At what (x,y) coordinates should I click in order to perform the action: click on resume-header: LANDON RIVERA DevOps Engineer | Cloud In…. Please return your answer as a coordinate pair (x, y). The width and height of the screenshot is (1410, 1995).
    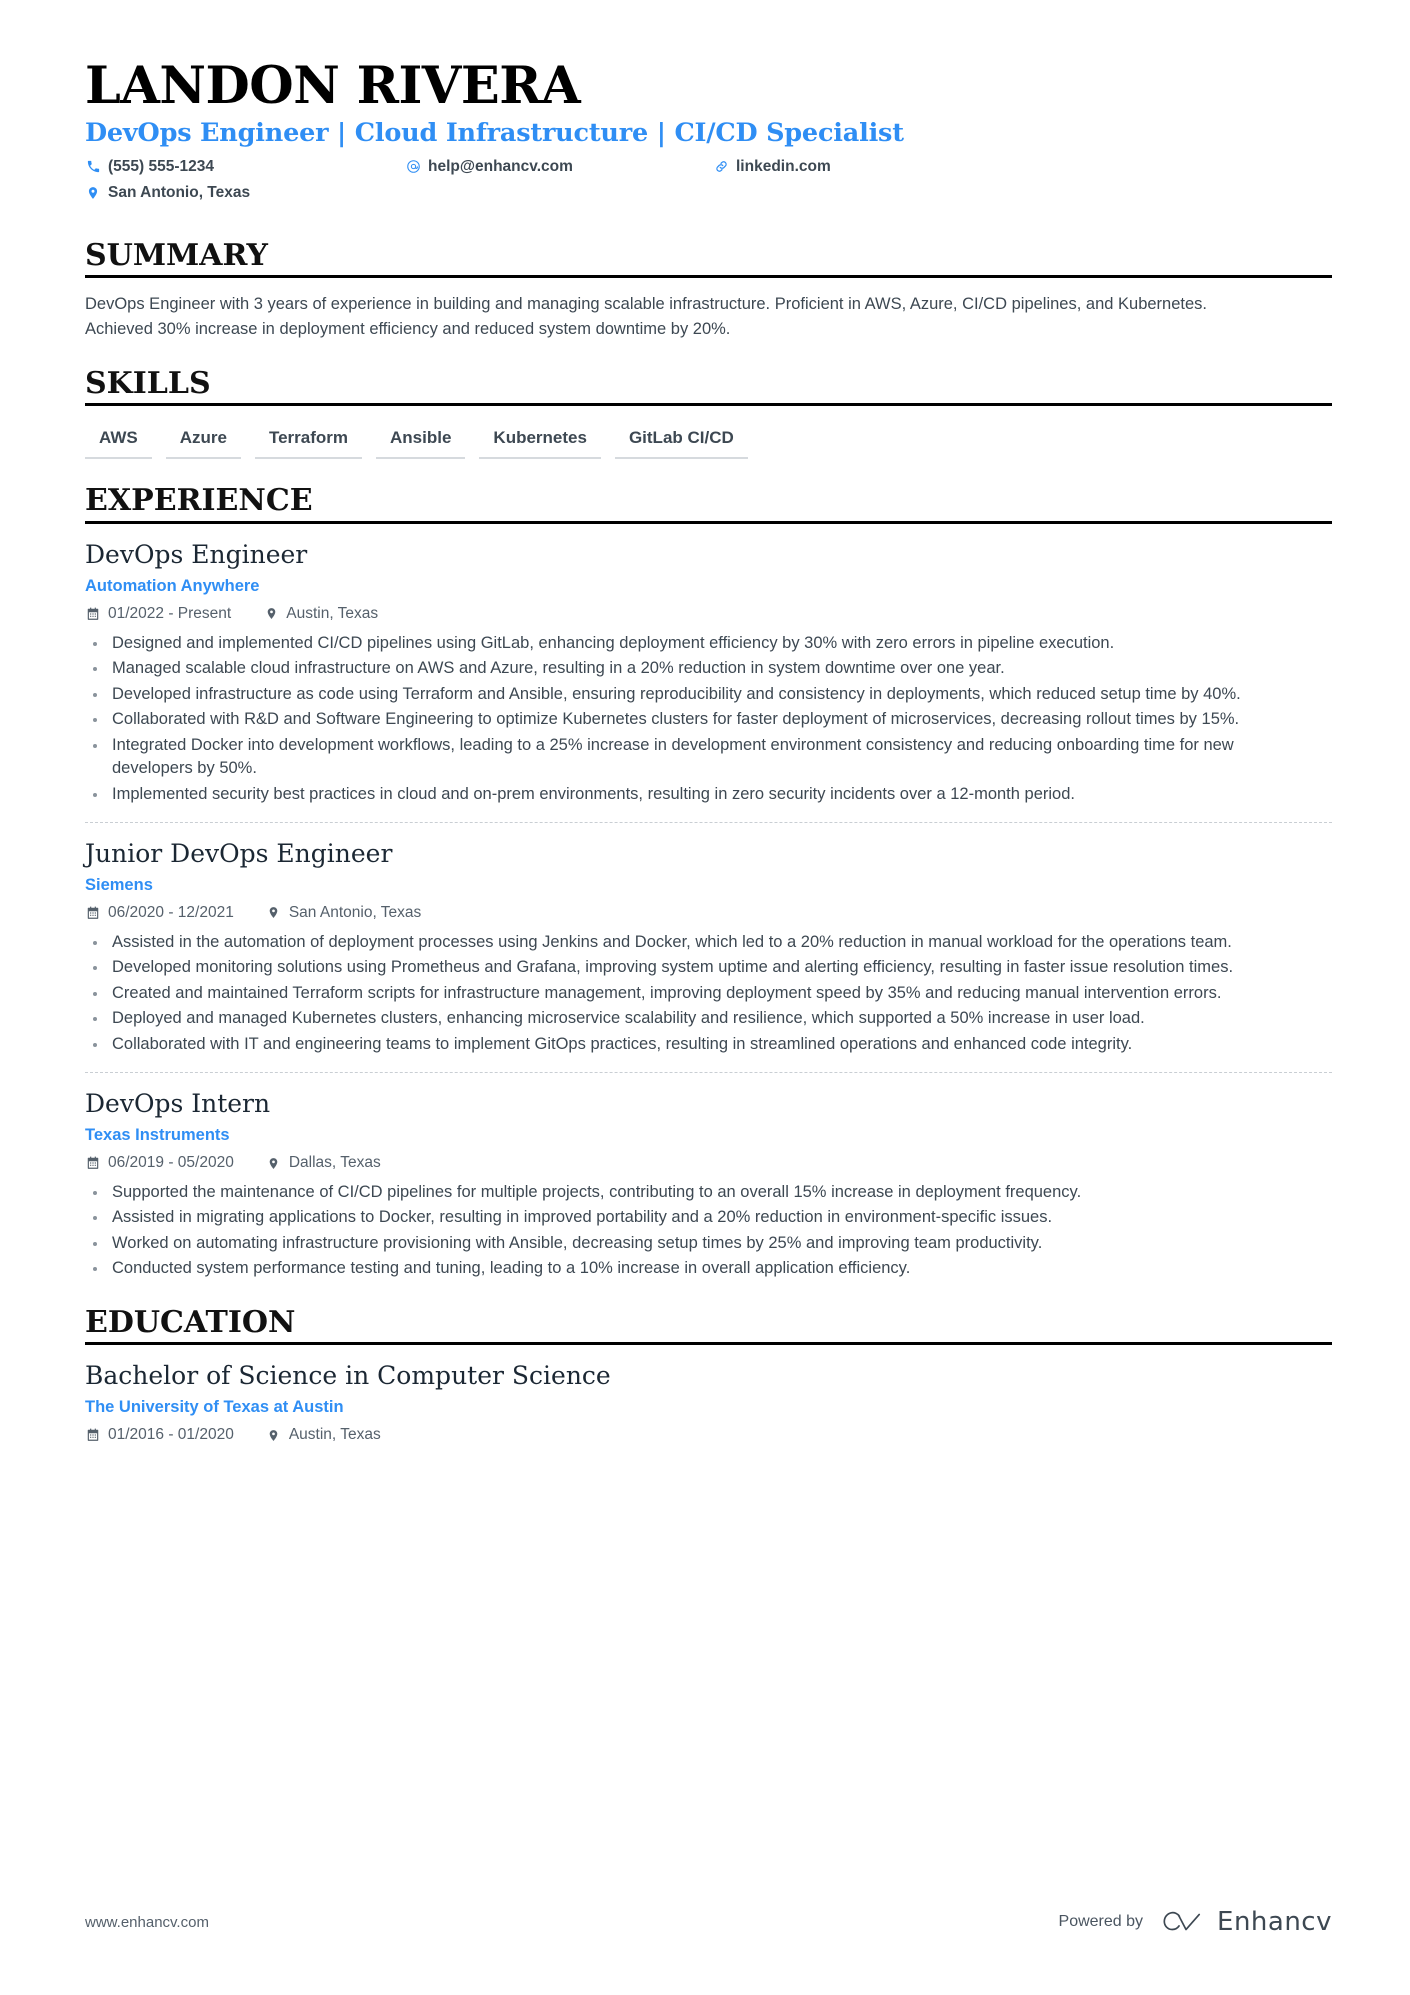
    Looking at the image, I should click on (708, 135).